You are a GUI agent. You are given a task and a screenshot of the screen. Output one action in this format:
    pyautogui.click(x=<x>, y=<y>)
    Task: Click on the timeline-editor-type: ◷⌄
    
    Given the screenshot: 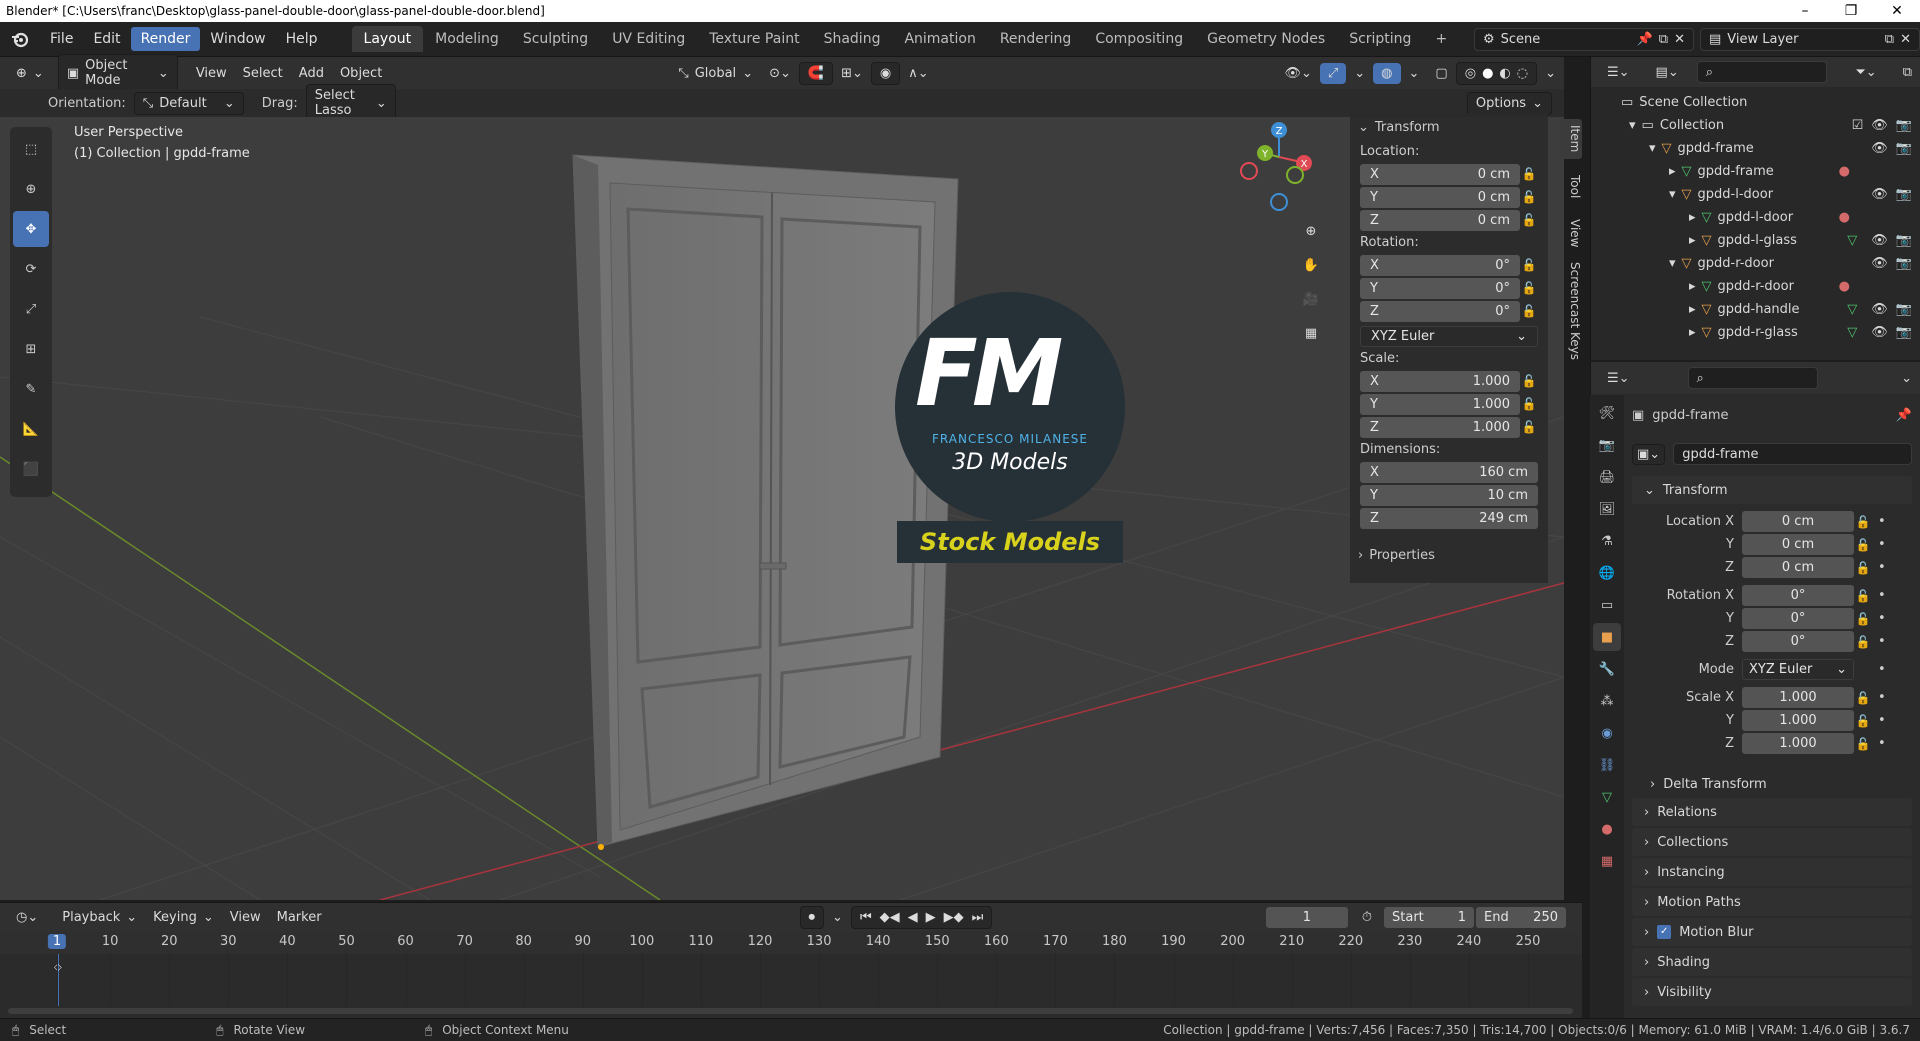 What is the action you would take?
    pyautogui.click(x=27, y=917)
    